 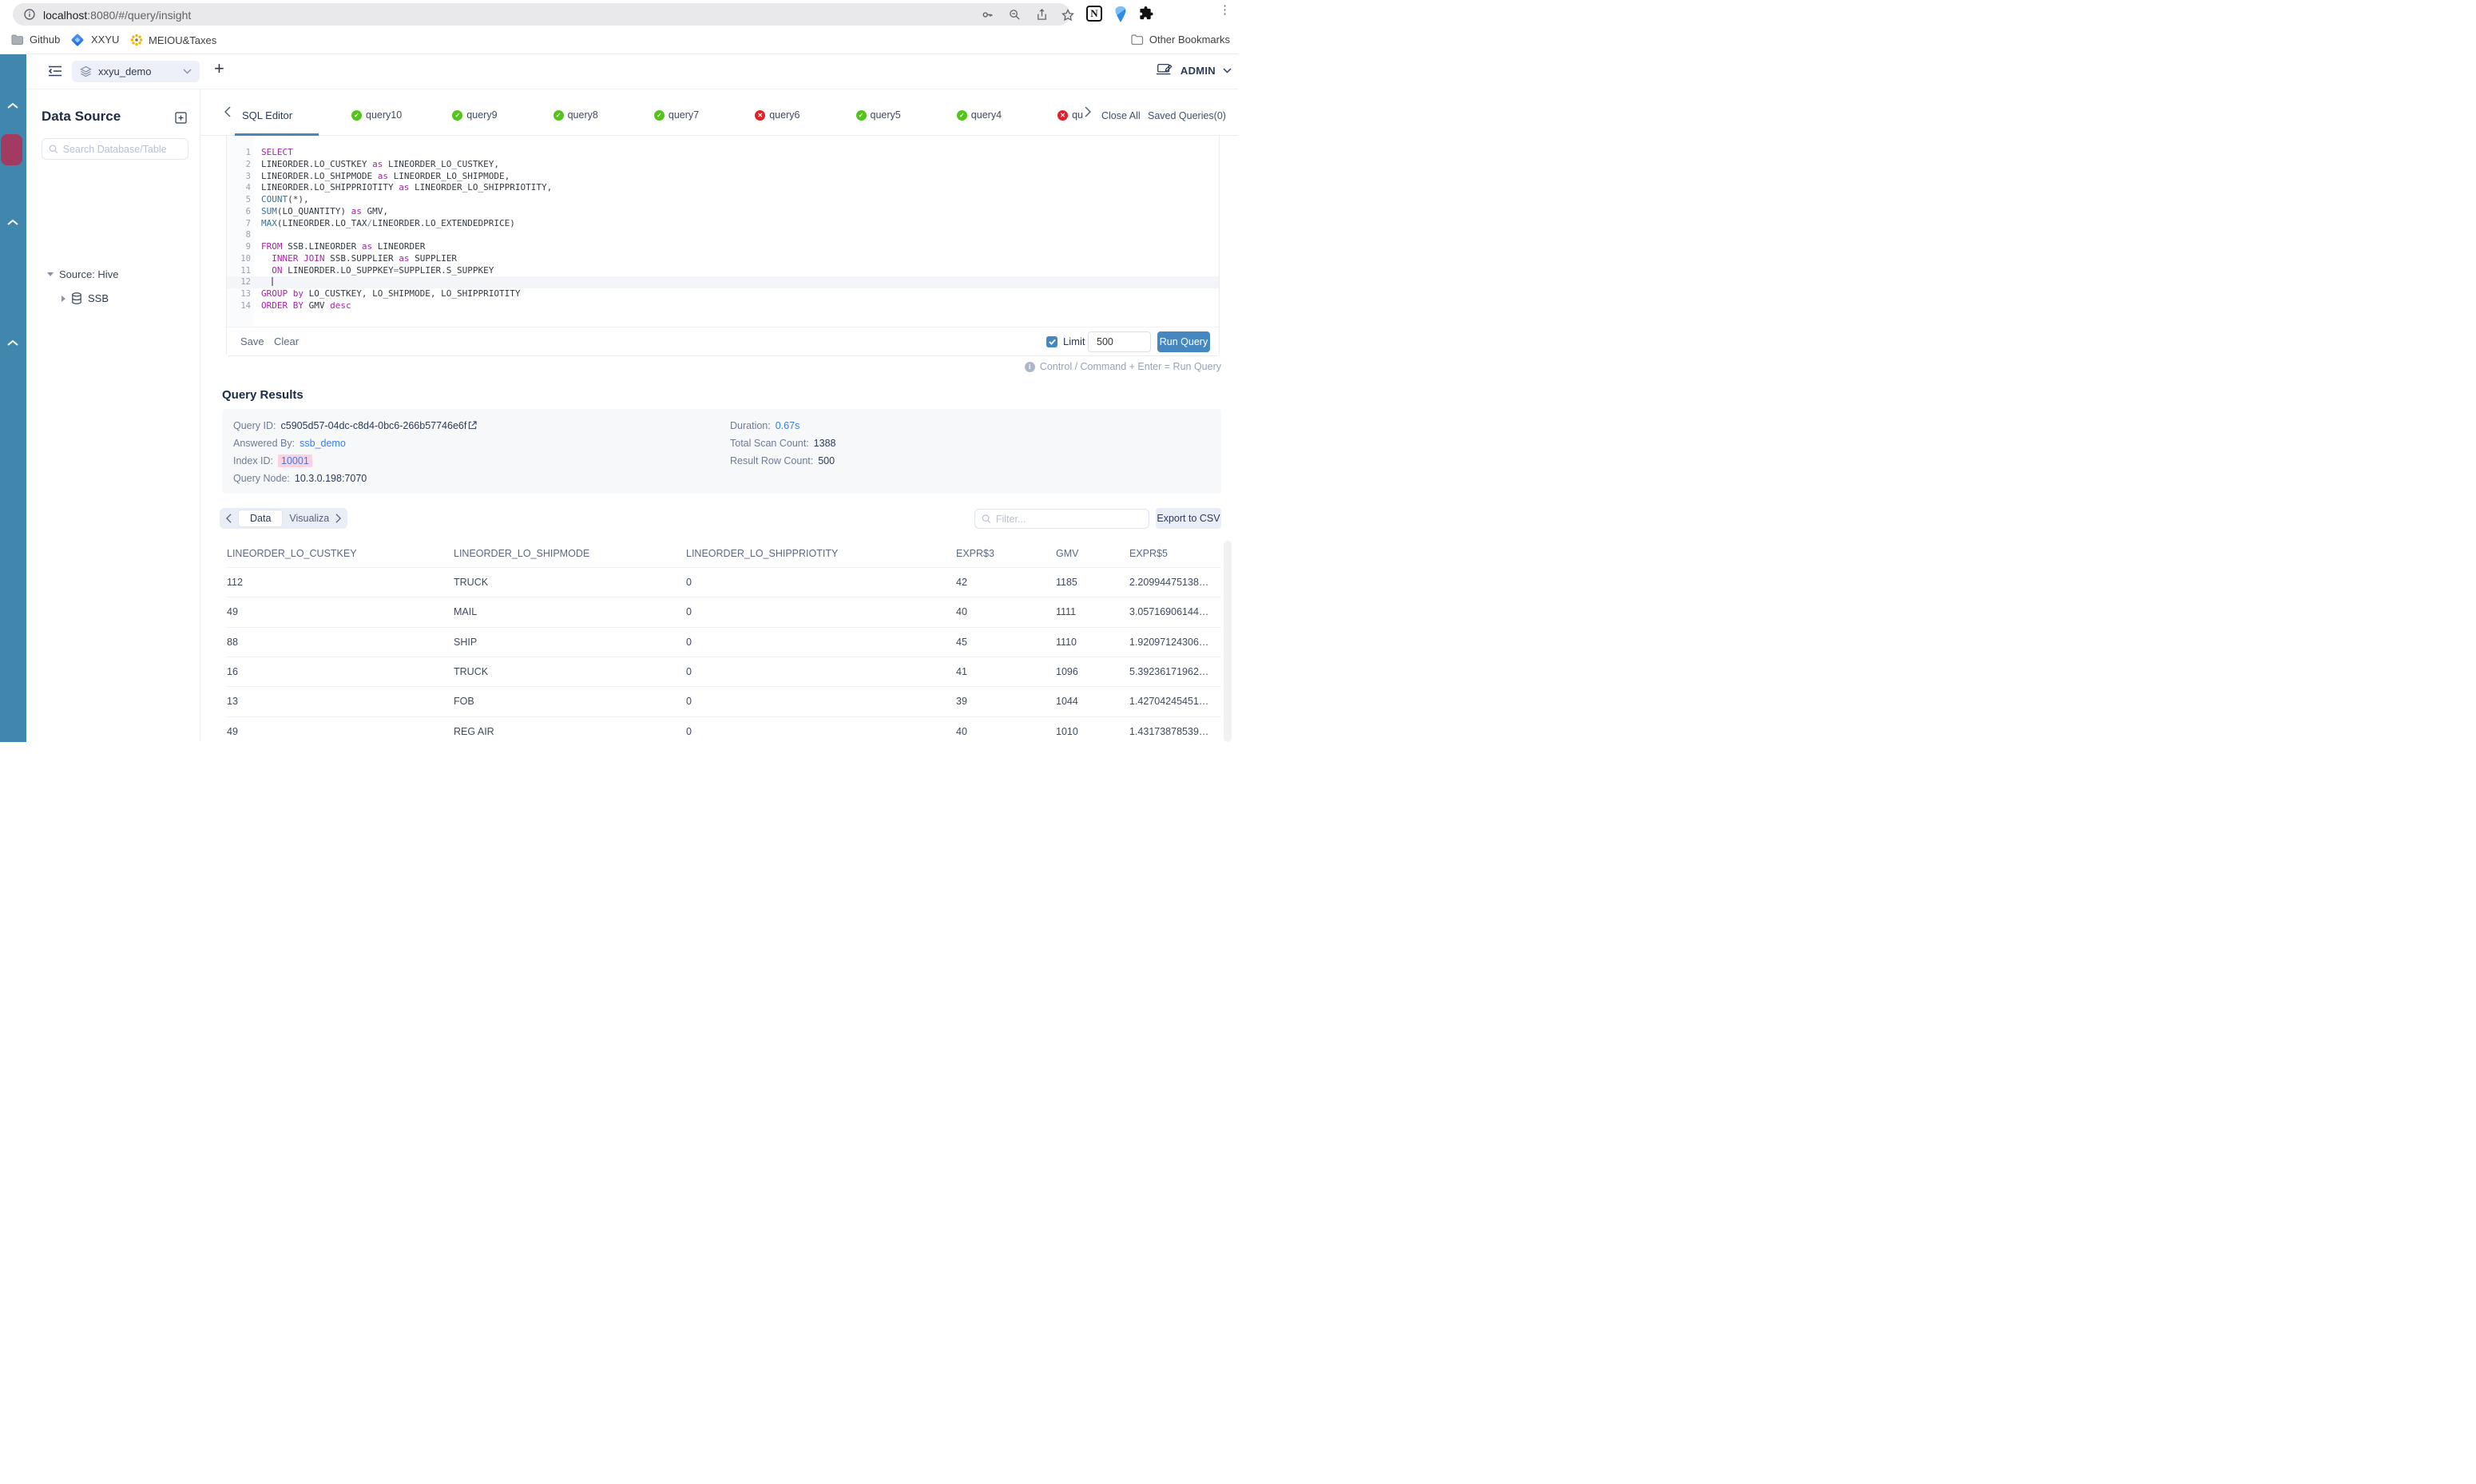 I want to click on notion-extension-icon: N, so click(x=1094, y=14).